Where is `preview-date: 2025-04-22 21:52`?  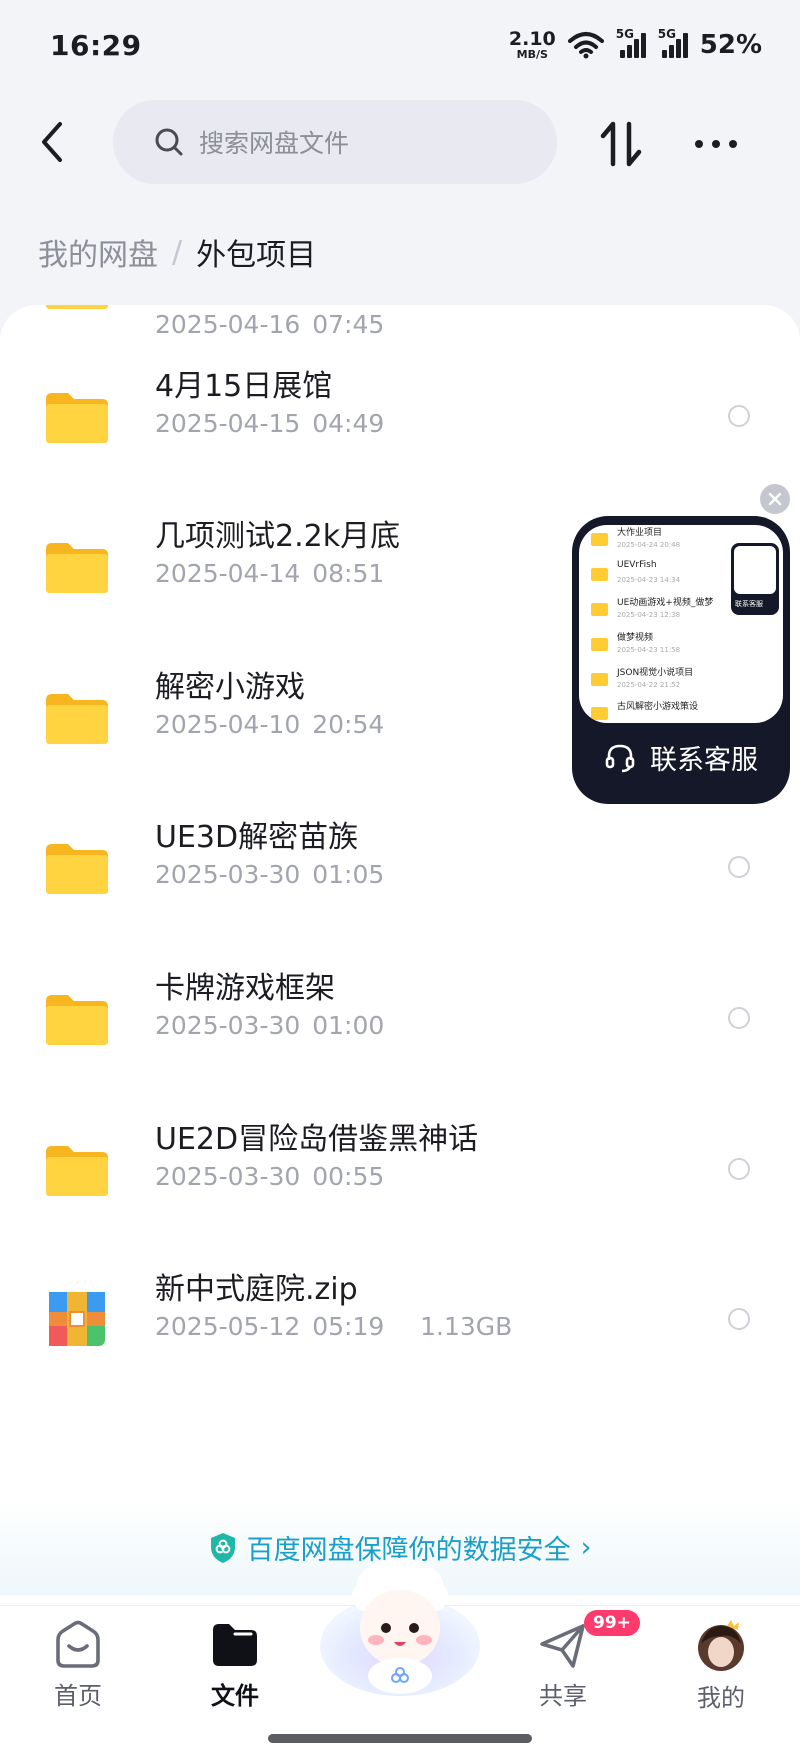
preview-date: 2025-04-22 21:52 is located at coordinates (649, 685).